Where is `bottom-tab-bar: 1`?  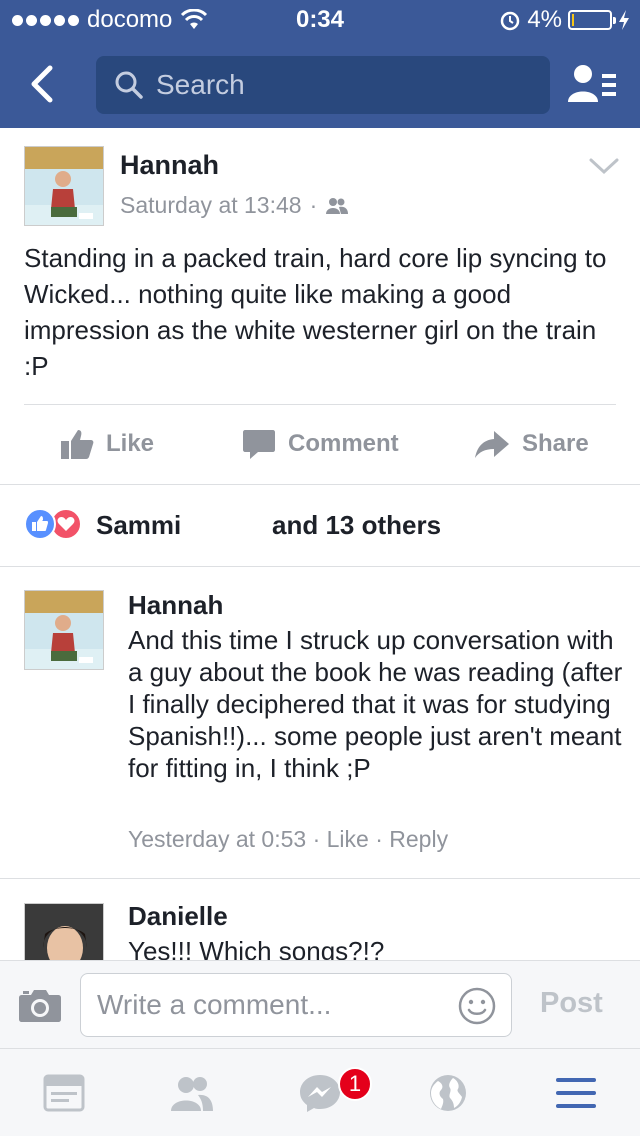
bottom-tab-bar: 1 is located at coordinates (320, 1092).